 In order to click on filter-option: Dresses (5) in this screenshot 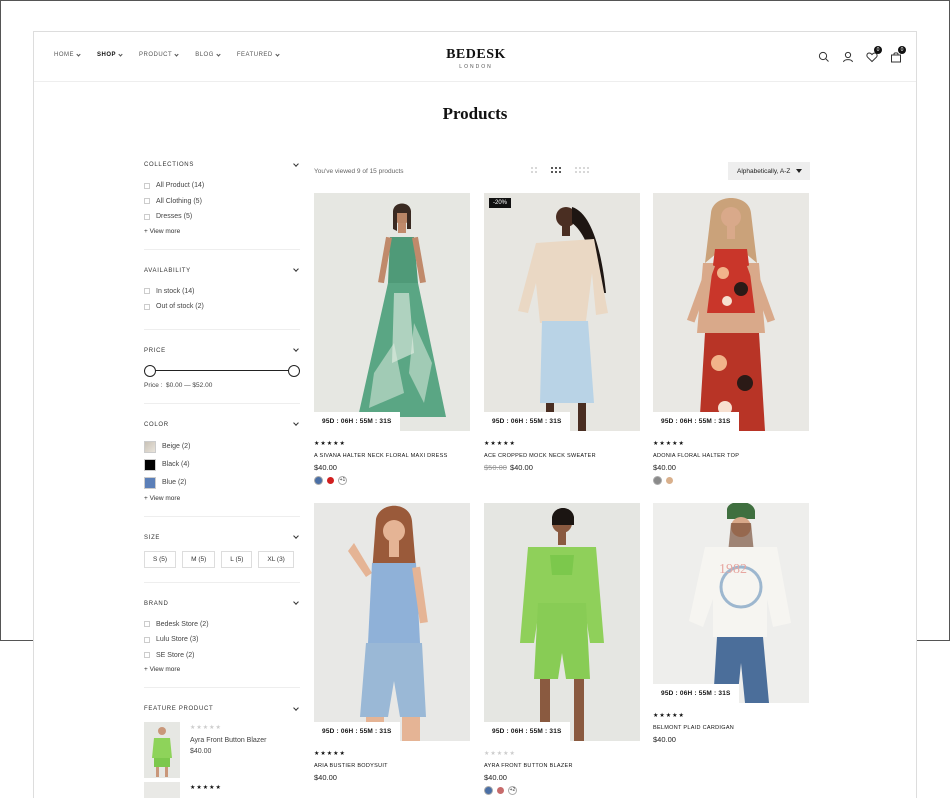, I will do `click(222, 217)`.